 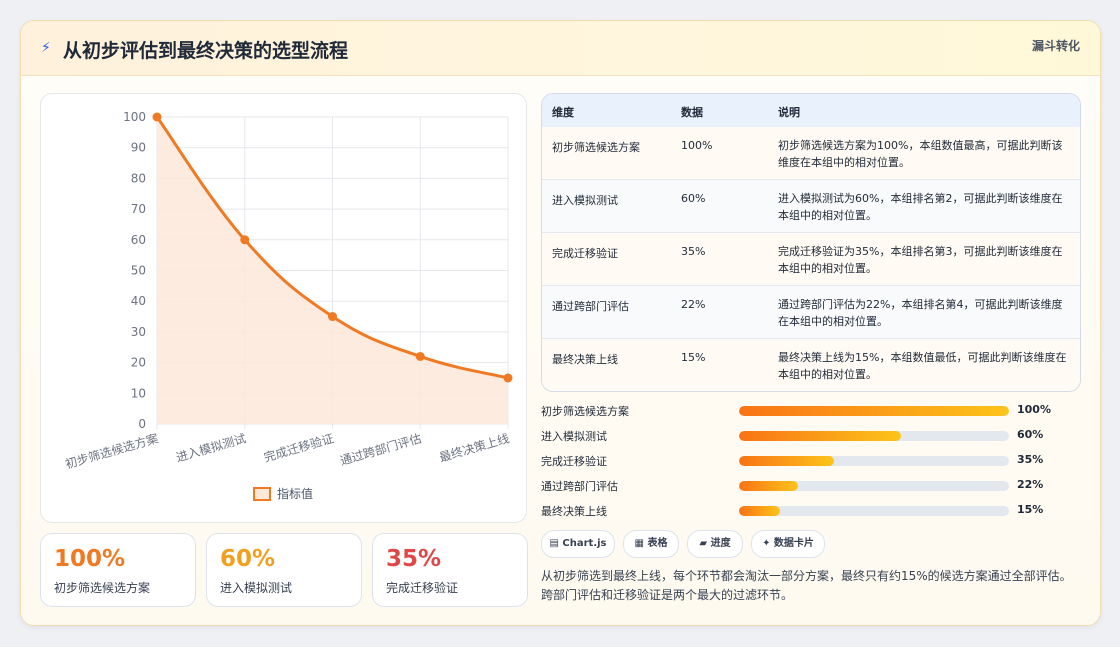 I want to click on cell-description: 完成迁移验证为35%，本组排名第3，可据此判断该维度在本组中的相对位置。, so click(x=920, y=260).